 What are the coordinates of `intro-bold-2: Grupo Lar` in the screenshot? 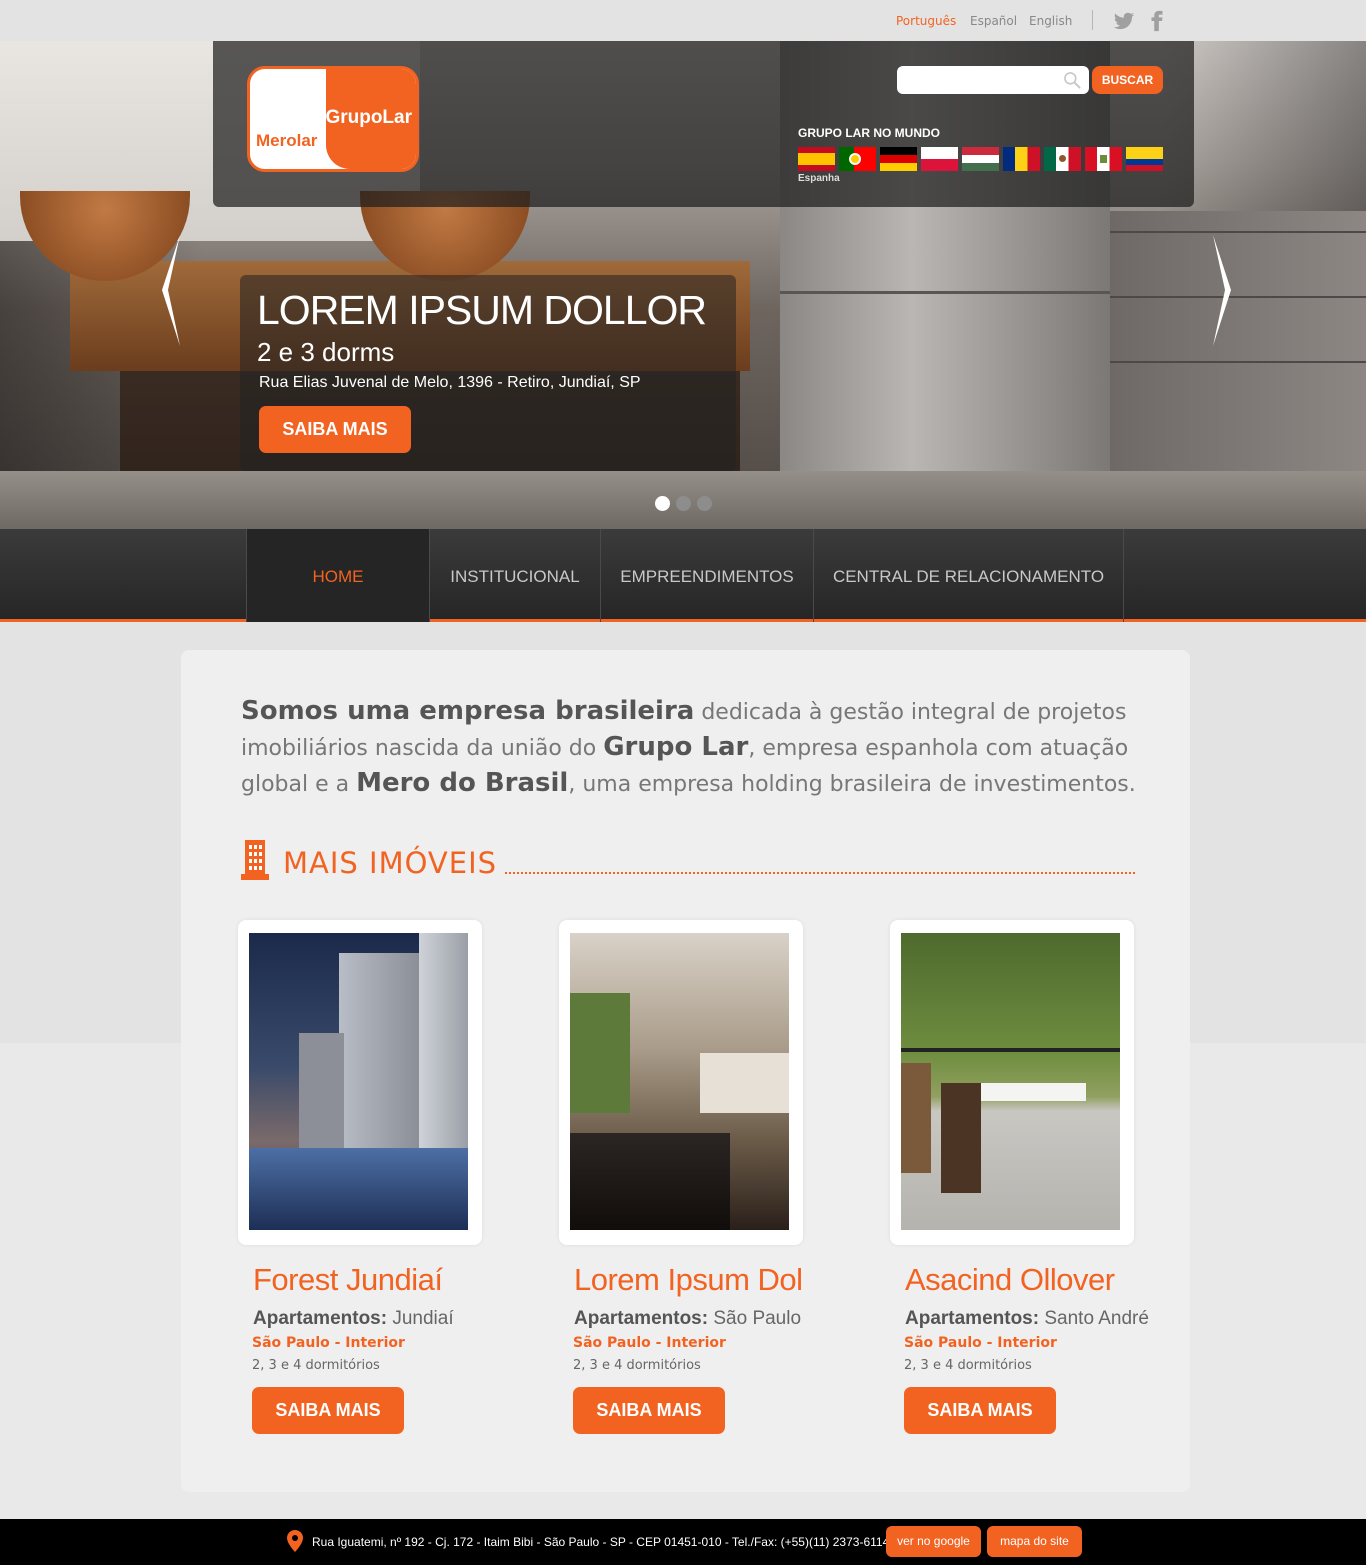 It's located at (676, 747).